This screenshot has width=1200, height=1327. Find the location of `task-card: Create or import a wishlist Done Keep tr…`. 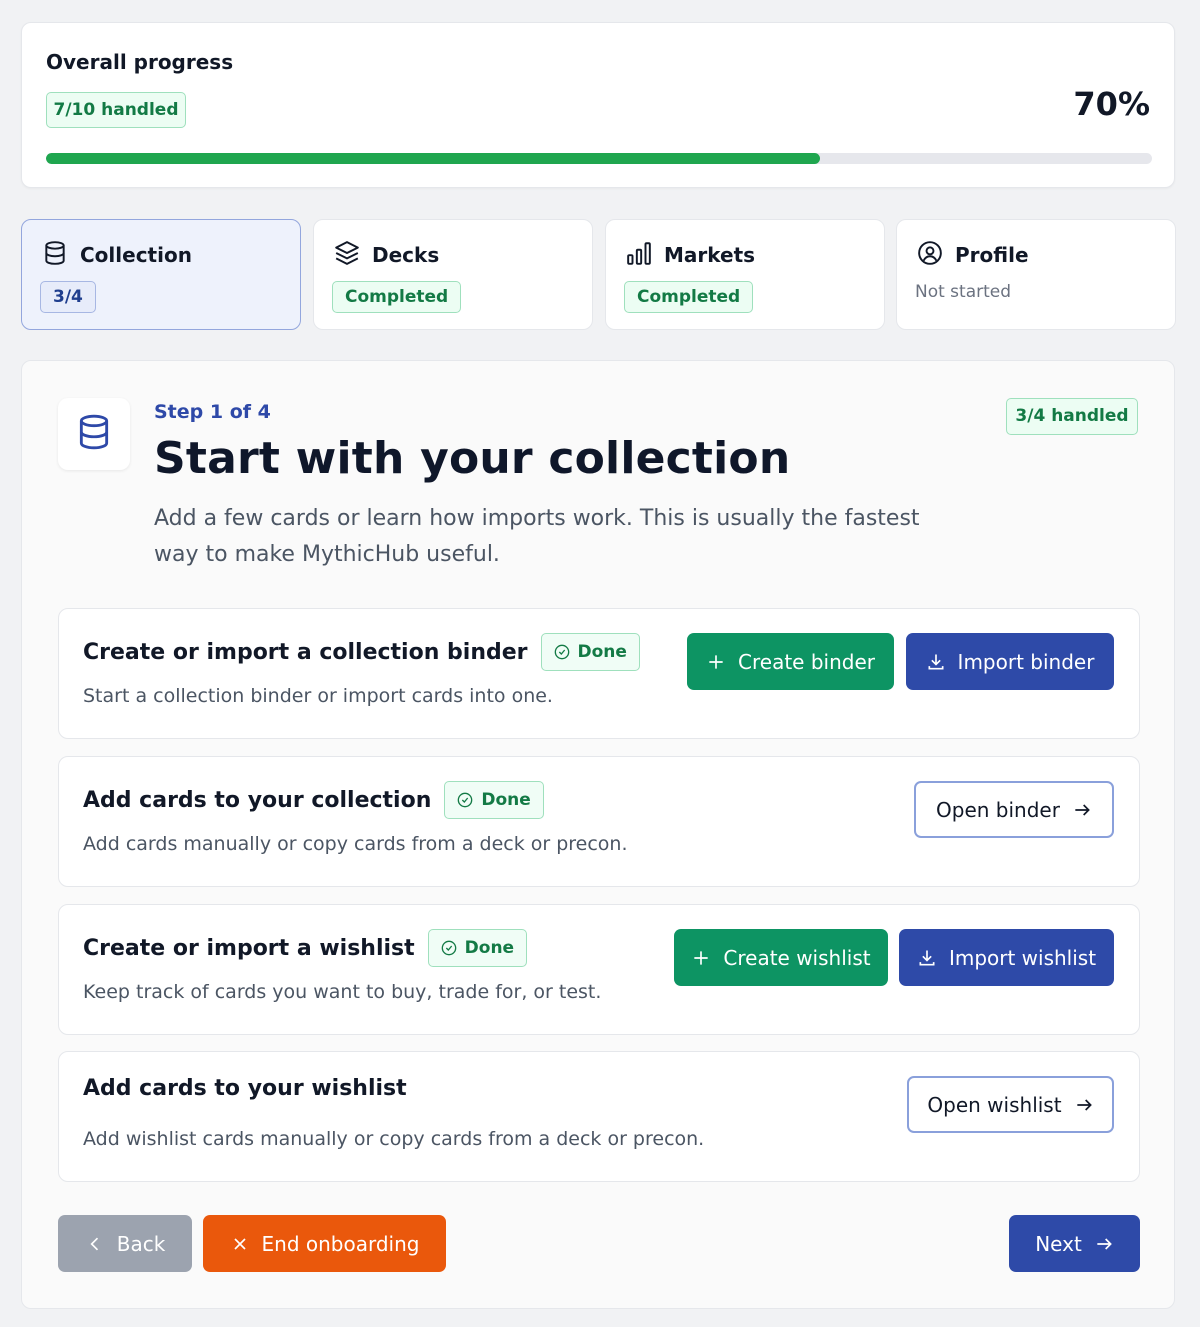

task-card: Create or import a wishlist Done Keep tr… is located at coordinates (599, 969).